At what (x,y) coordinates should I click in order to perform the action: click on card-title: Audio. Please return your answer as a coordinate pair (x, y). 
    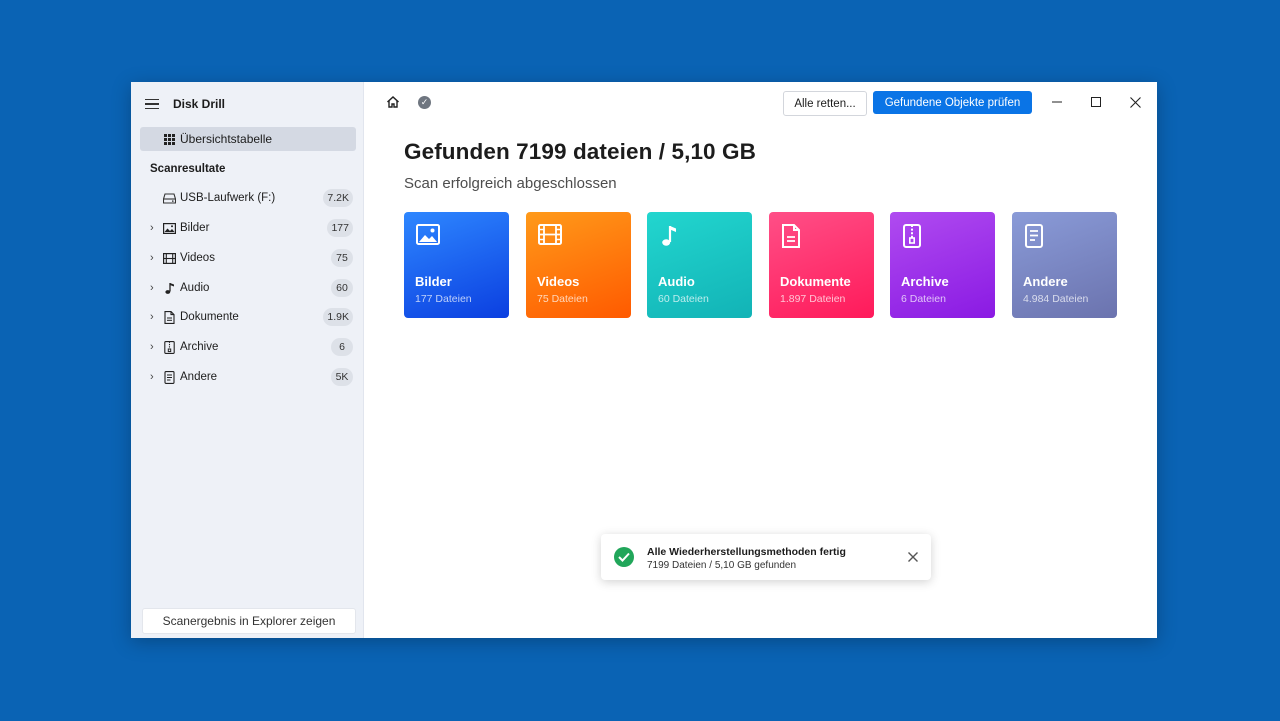
    Looking at the image, I should click on (676, 281).